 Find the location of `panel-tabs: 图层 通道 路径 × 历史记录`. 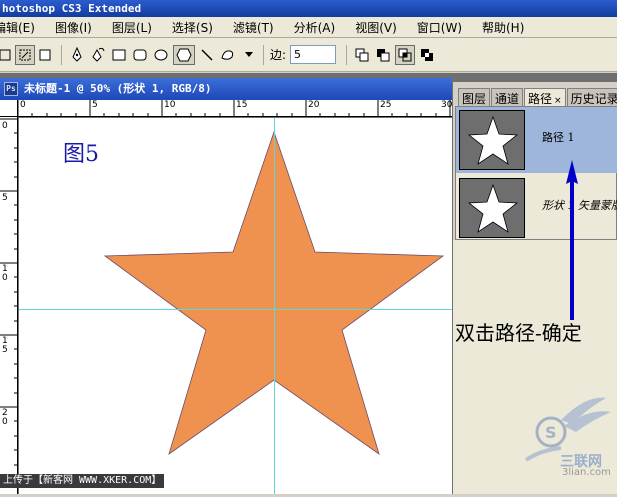

panel-tabs: 图层 通道 路径 × 历史记录 is located at coordinates (535, 97).